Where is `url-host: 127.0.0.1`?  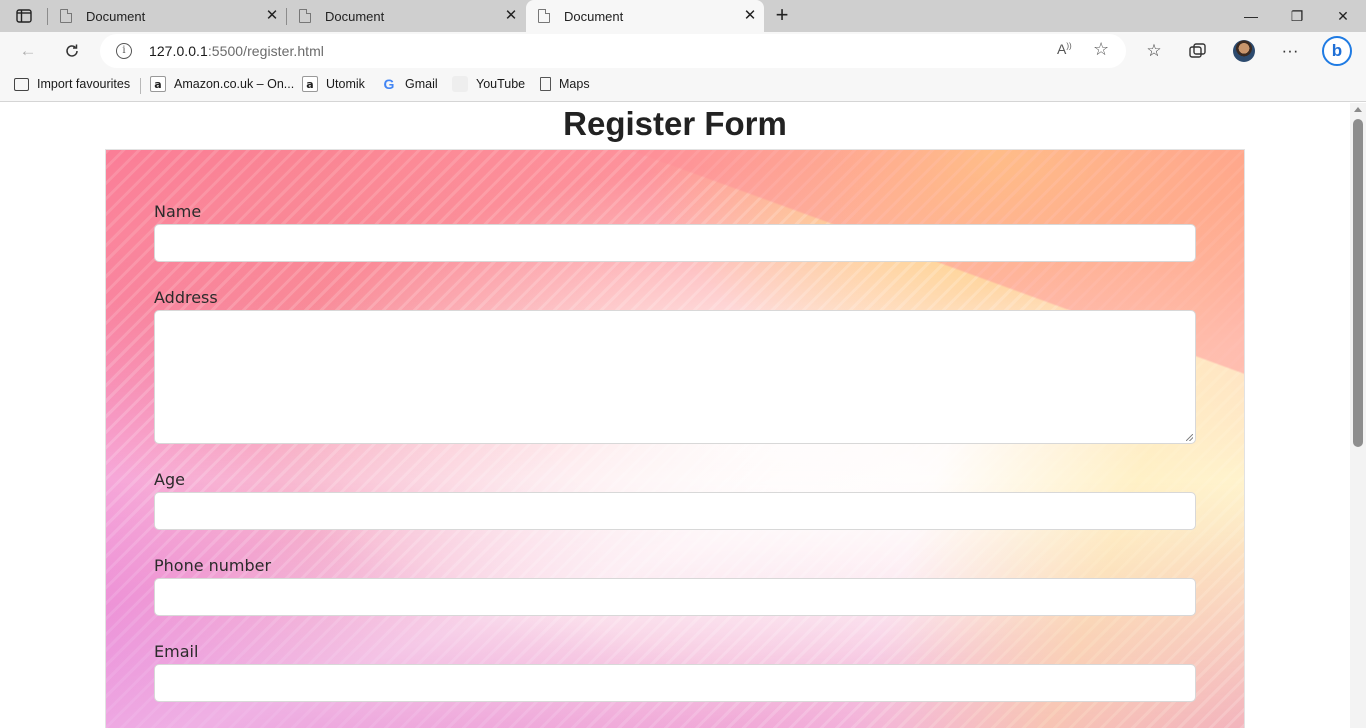
url-host: 127.0.0.1 is located at coordinates (178, 51).